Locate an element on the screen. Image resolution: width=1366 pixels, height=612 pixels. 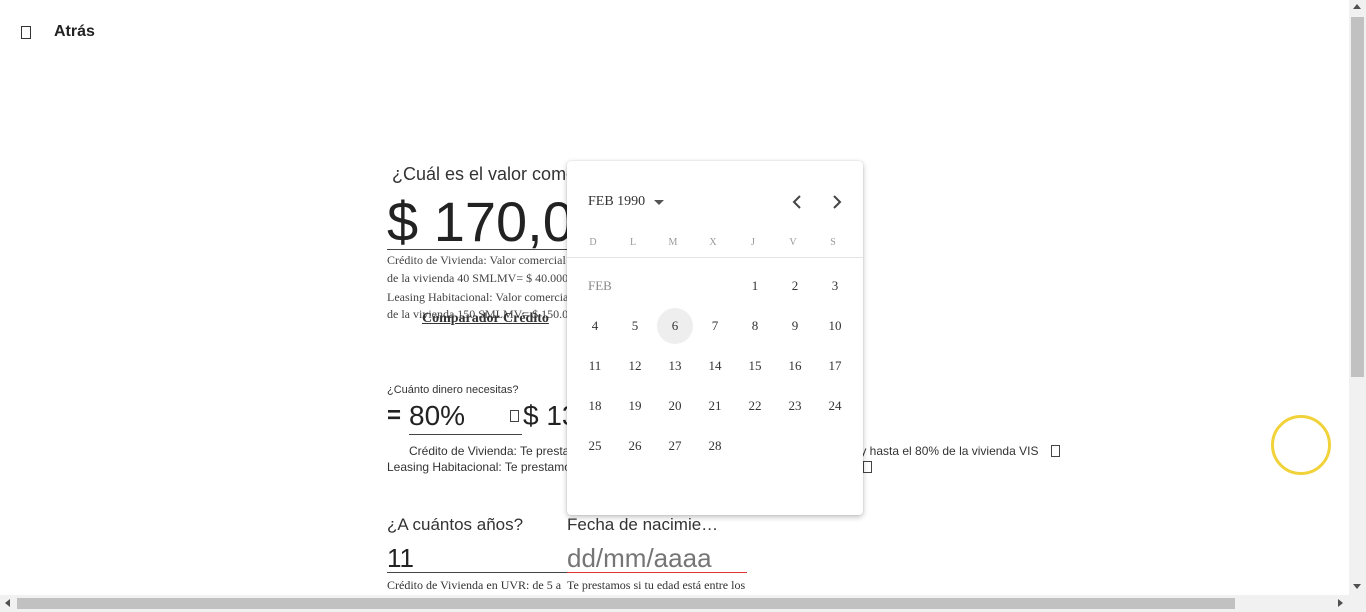
day-cell: 13 is located at coordinates (675, 366).